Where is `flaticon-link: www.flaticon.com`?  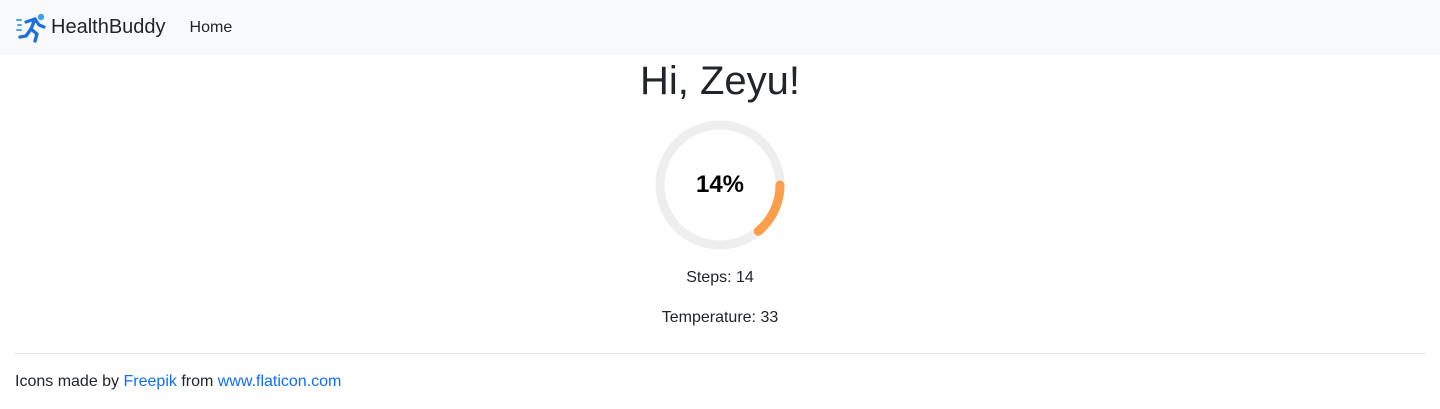
flaticon-link: www.flaticon.com is located at coordinates (280, 381).